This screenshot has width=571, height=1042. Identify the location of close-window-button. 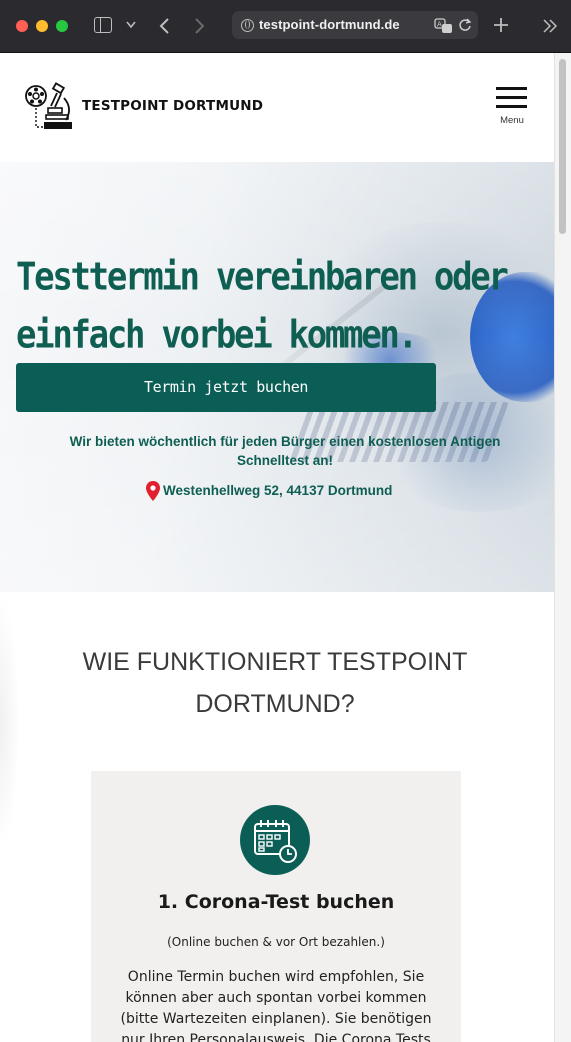
(22, 26).